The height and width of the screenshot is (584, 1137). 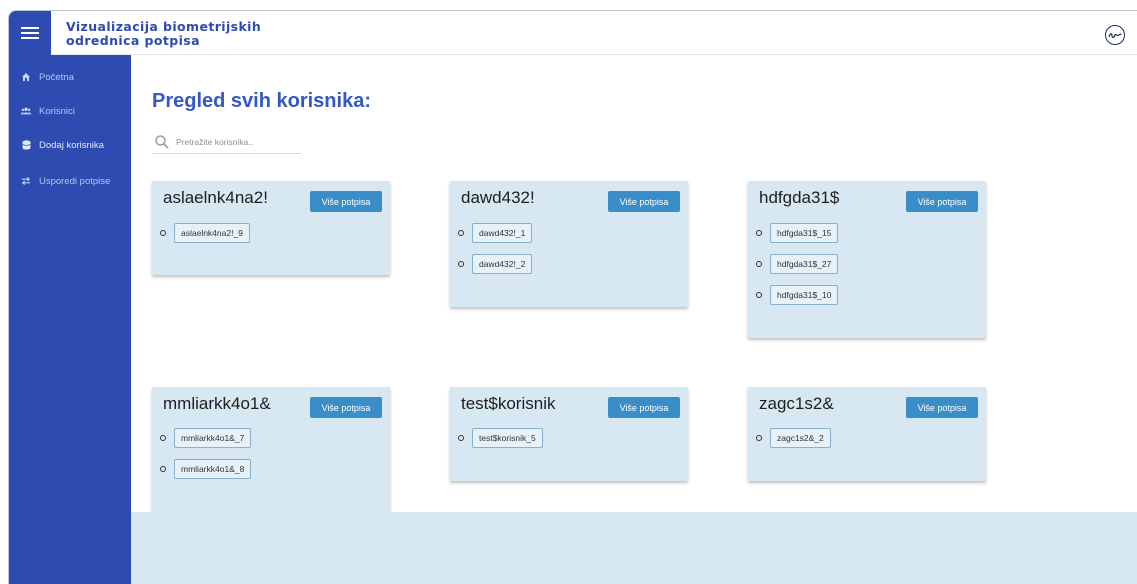 I want to click on signature-item: mmliarkk4o1&_8, so click(x=206, y=469).